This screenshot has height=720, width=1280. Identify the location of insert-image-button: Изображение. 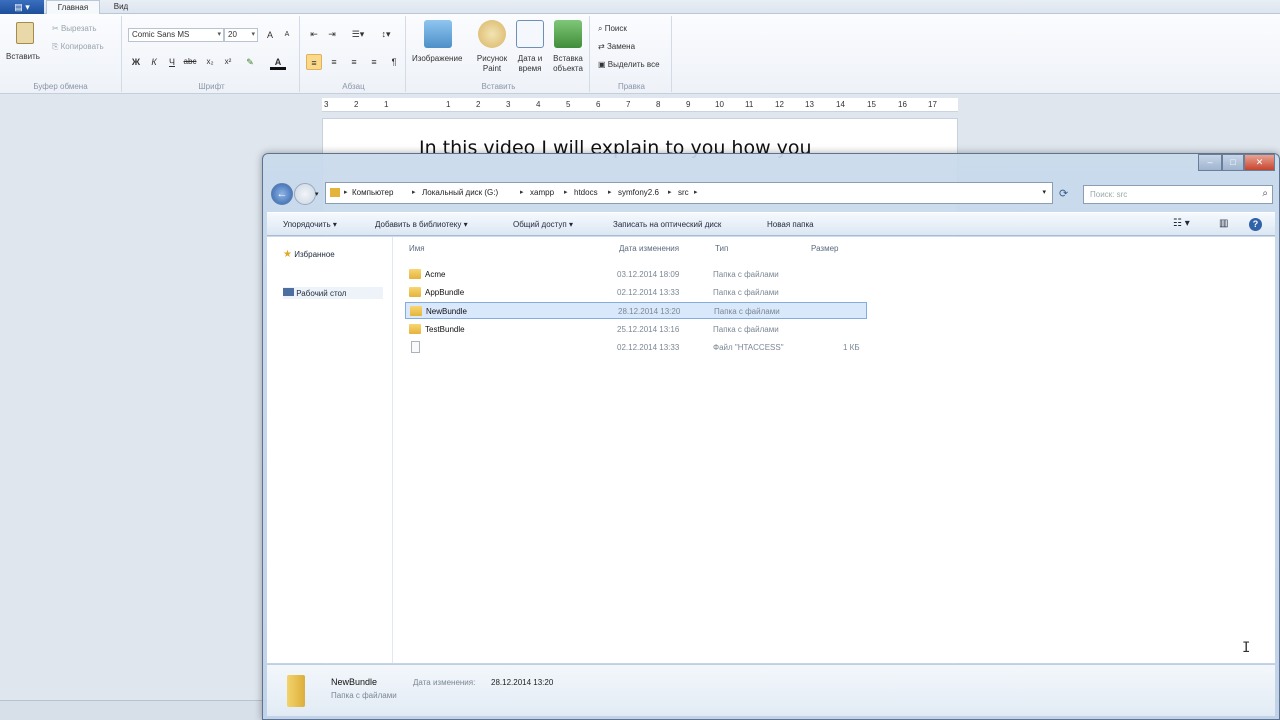
(438, 48).